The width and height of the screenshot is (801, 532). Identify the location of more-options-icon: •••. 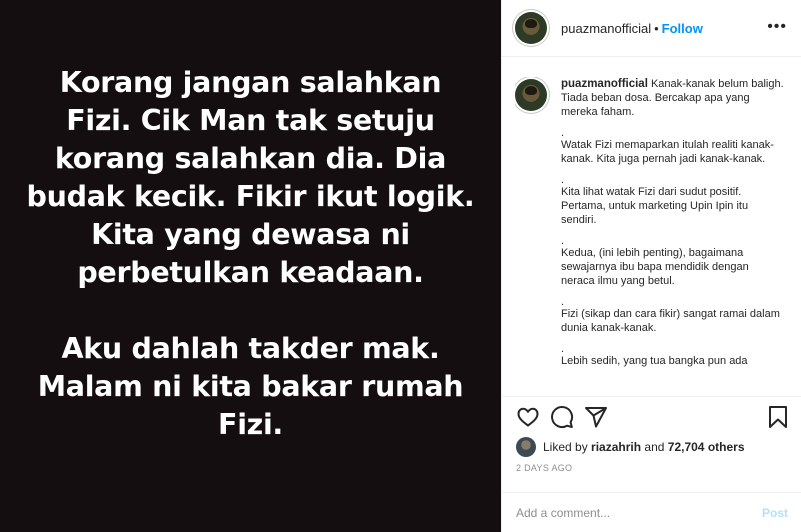
(777, 27).